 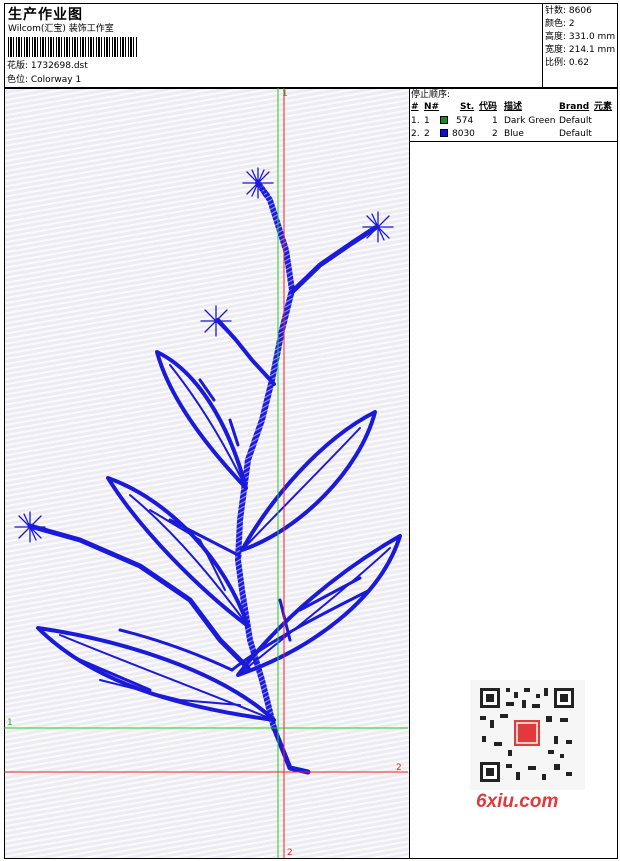 What do you see at coordinates (258, 183) in the screenshot?
I see `flower-star-top` at bounding box center [258, 183].